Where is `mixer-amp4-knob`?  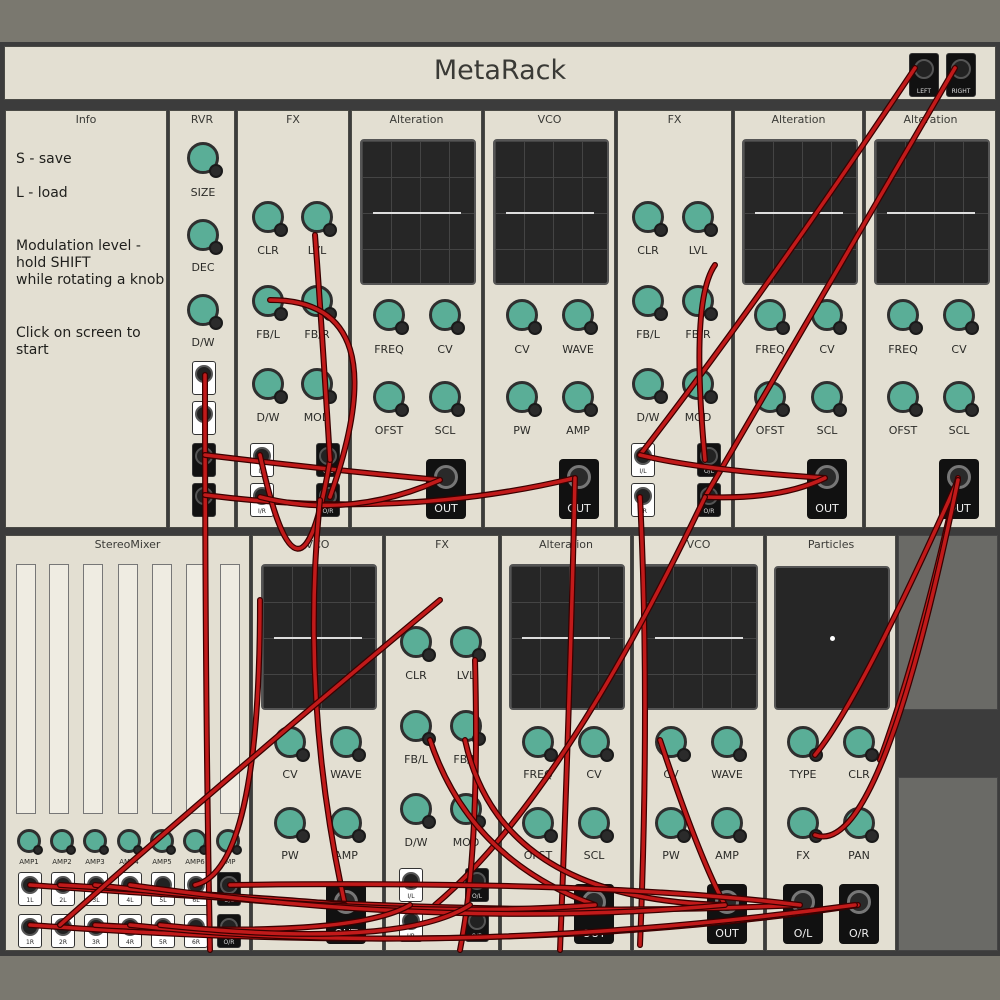
mixer-amp4-knob is located at coordinates (130, 842).